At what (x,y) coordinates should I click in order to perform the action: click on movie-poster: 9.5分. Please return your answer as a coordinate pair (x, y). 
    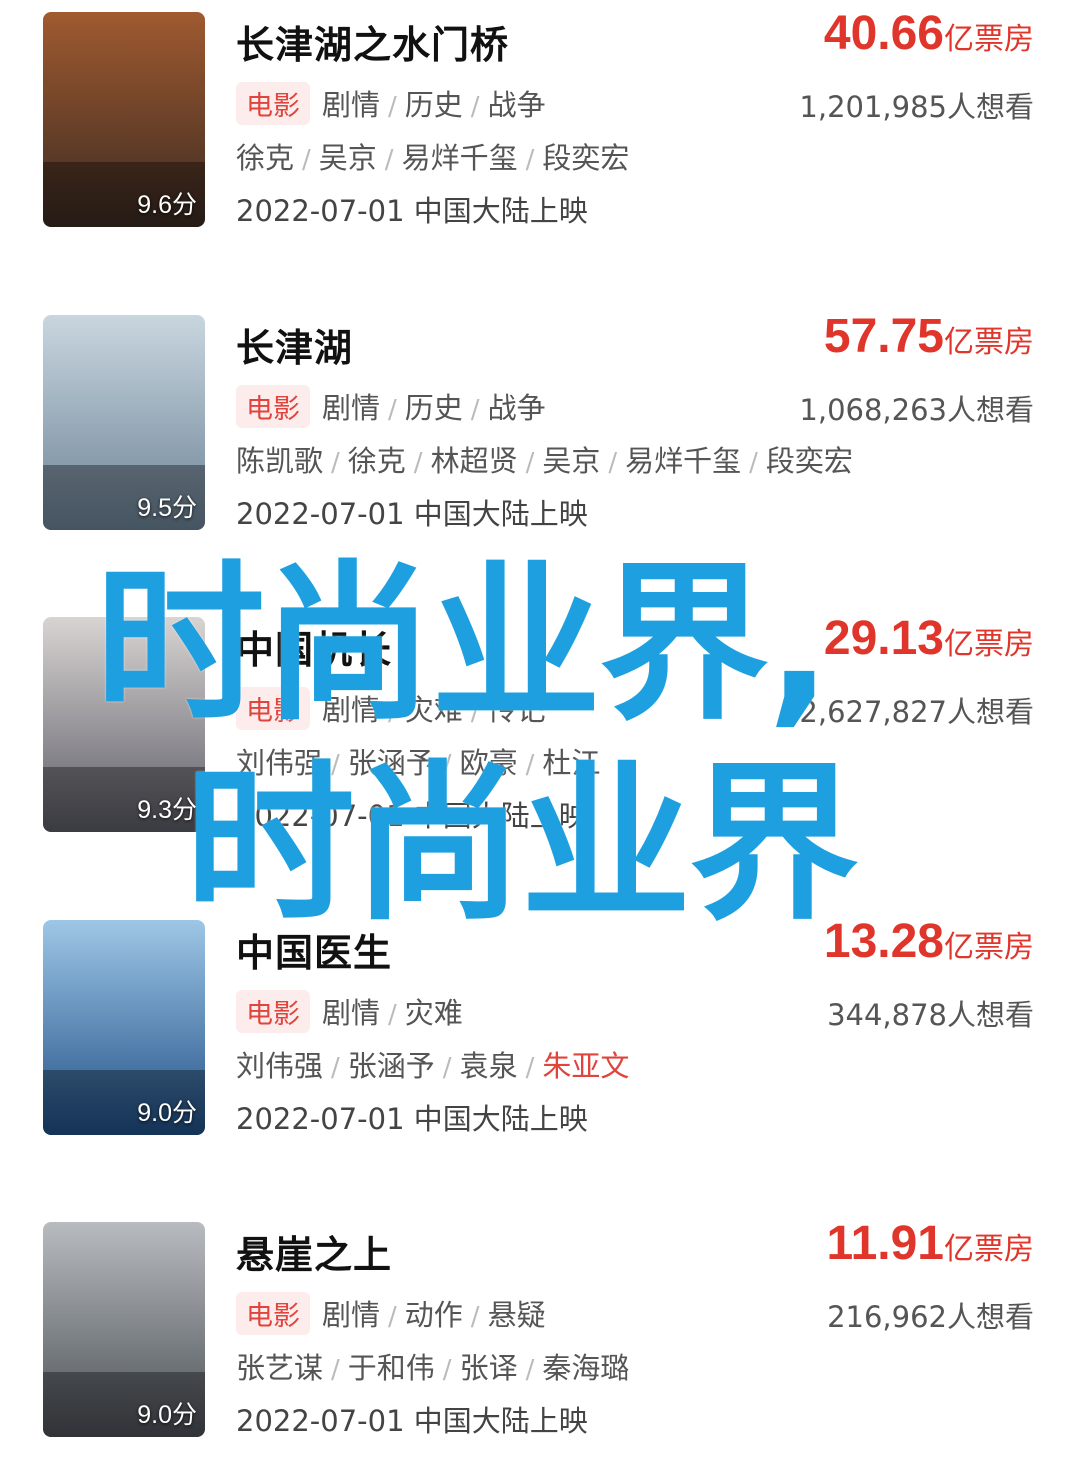
    Looking at the image, I should click on (124, 422).